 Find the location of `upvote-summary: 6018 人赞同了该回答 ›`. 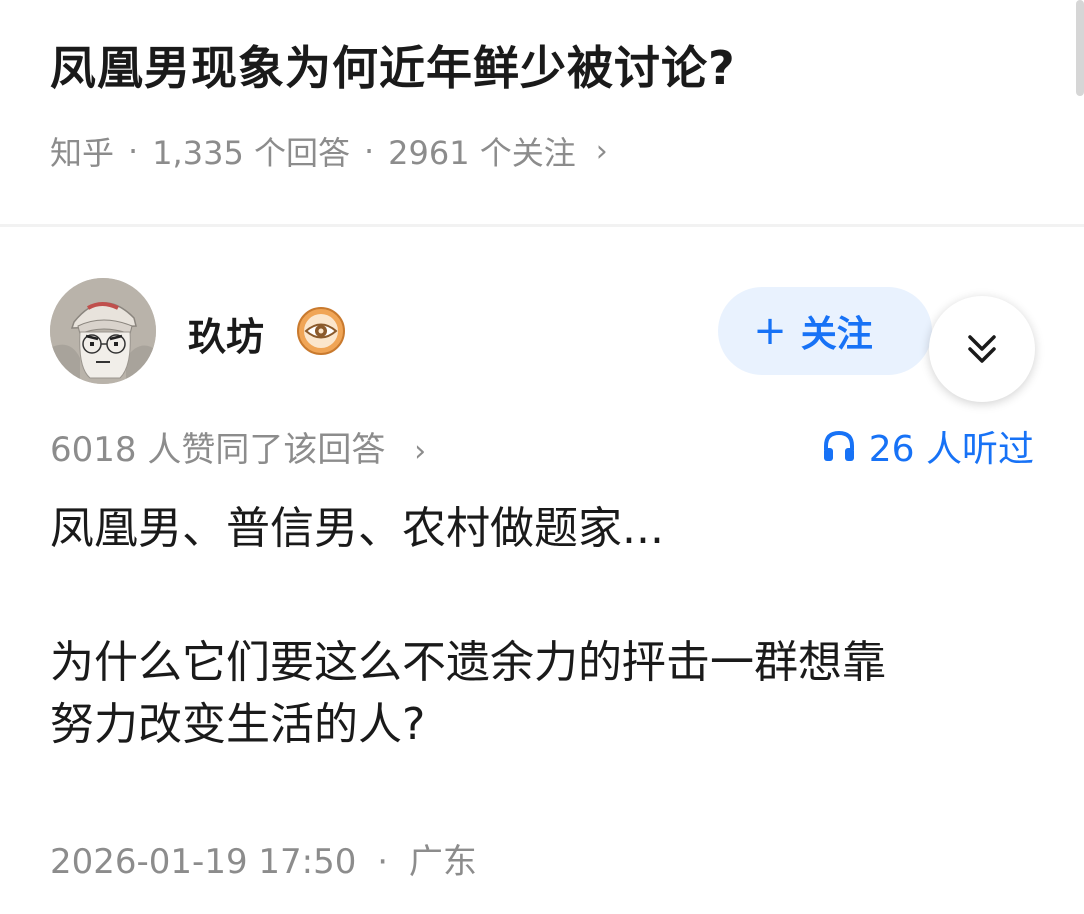

upvote-summary: 6018 人赞同了该回答 › is located at coordinates (238, 446).